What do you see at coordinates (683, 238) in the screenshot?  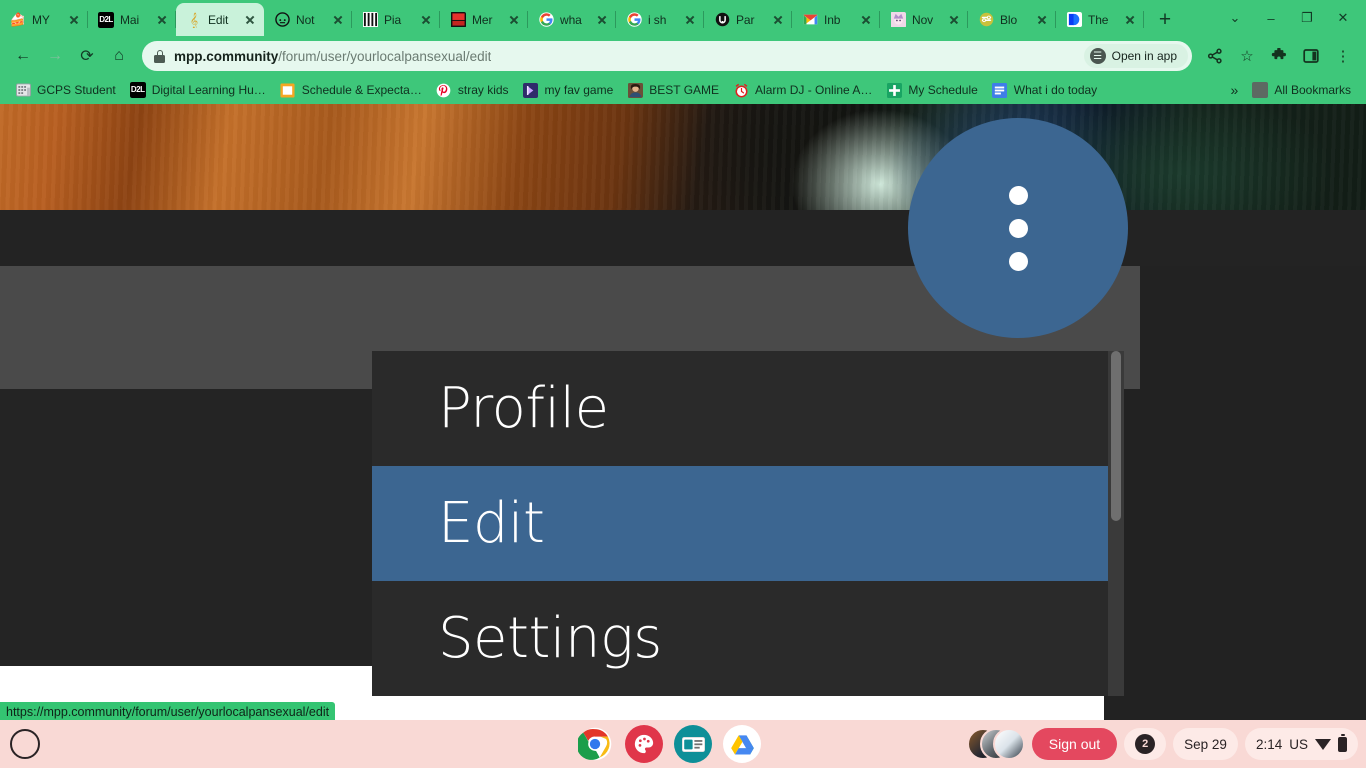 I see `page-dark-band` at bounding box center [683, 238].